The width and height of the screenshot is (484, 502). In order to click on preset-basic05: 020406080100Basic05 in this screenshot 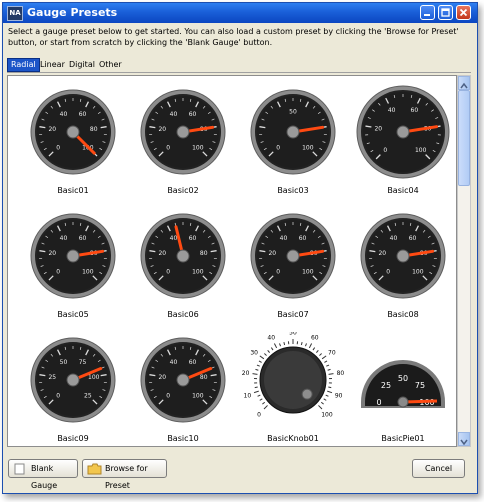, I will do `click(73, 267)`.